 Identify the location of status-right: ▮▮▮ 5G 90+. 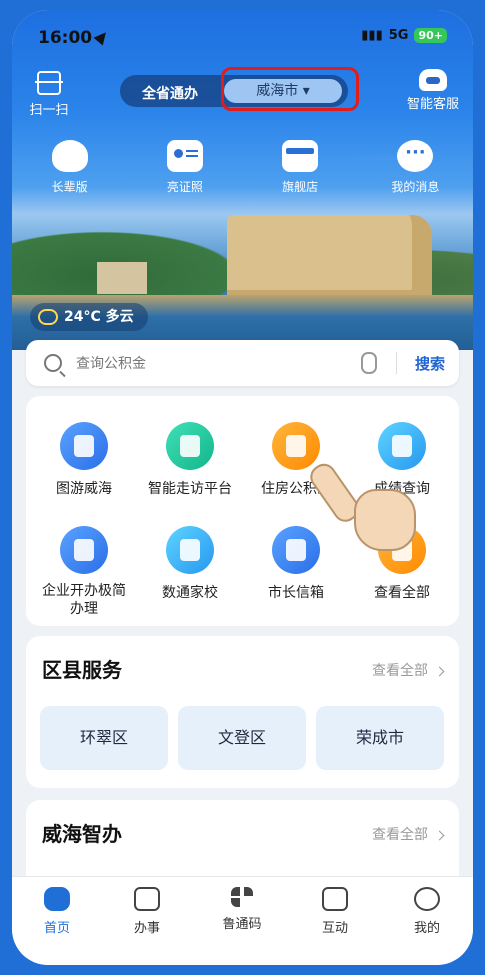
(404, 35).